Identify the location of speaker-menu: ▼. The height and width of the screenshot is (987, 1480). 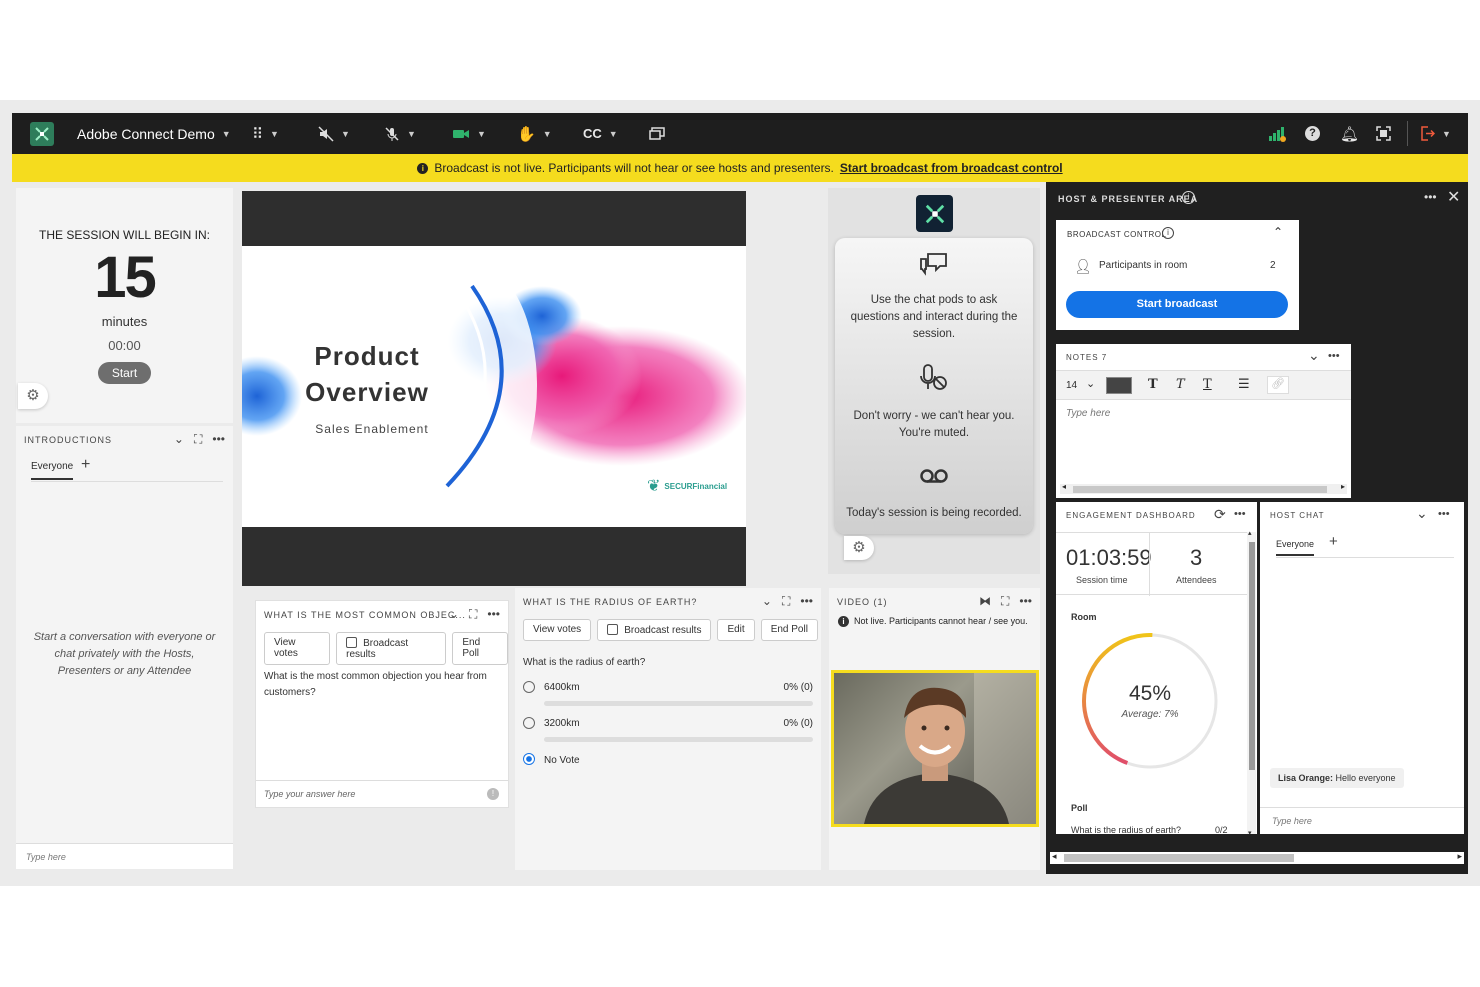
(334, 133).